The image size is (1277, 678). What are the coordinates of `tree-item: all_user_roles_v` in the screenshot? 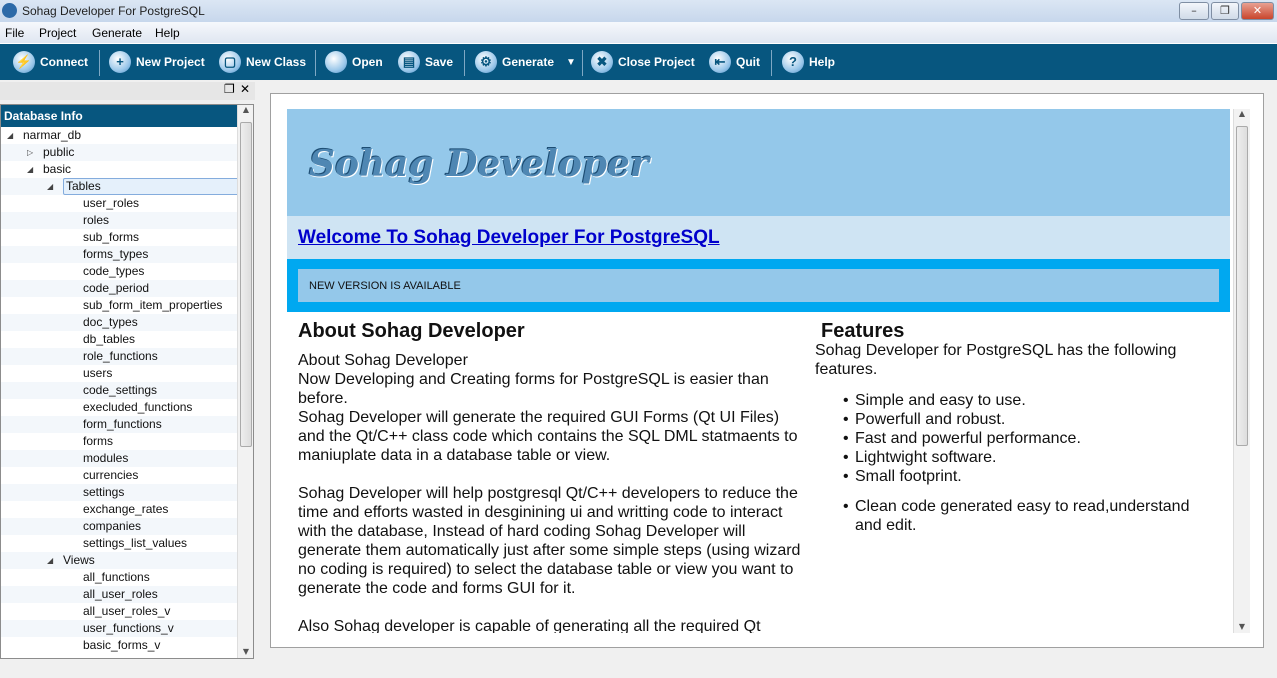 It's located at (119, 611).